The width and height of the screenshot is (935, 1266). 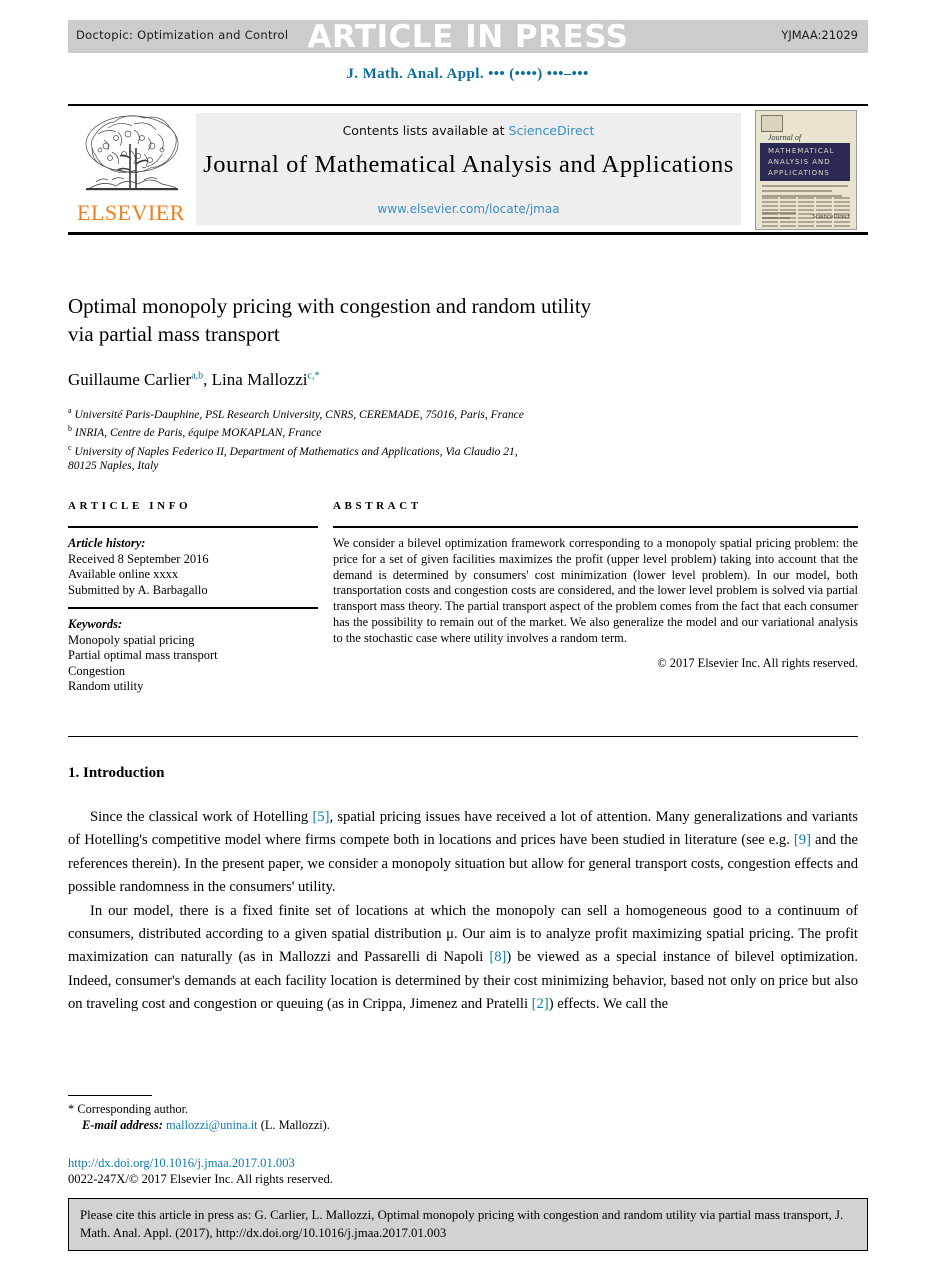 I want to click on contents-lists-prefix: Contents lists available at, so click(x=425, y=130).